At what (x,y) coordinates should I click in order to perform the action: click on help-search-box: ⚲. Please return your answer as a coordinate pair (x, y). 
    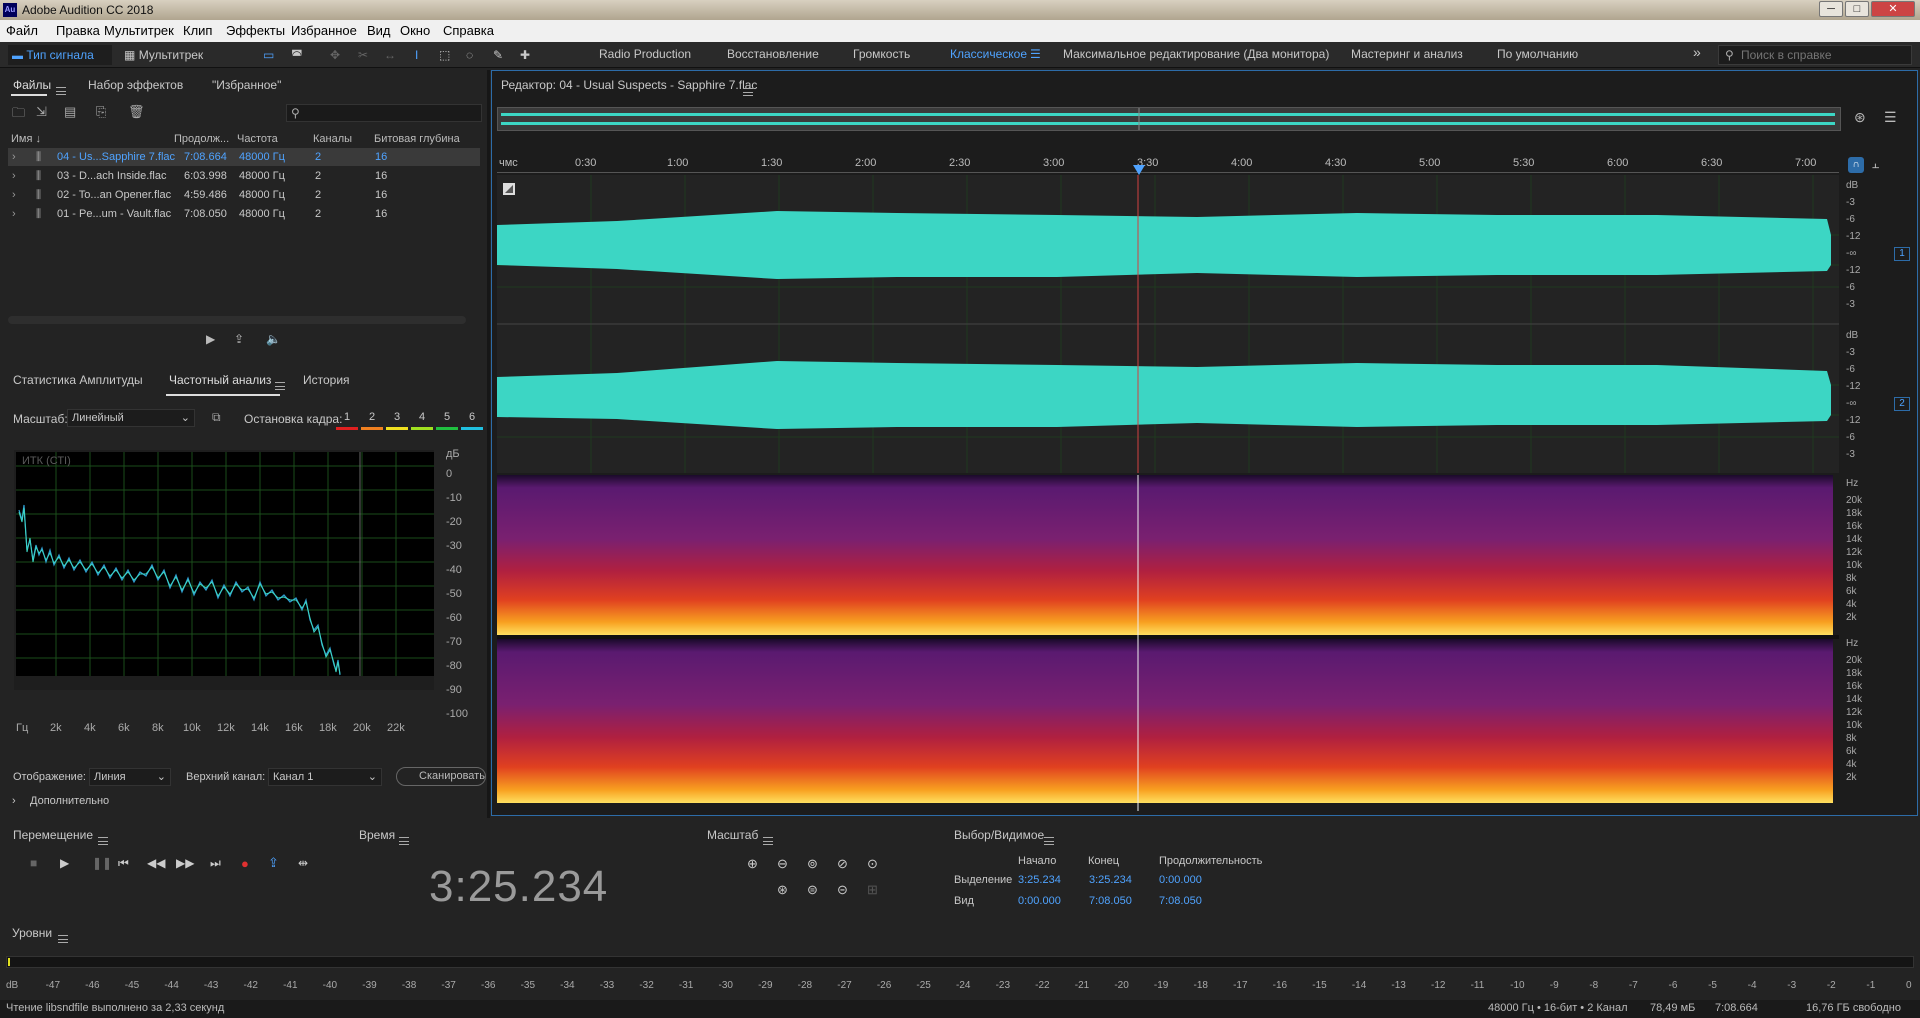
    Looking at the image, I should click on (1815, 55).